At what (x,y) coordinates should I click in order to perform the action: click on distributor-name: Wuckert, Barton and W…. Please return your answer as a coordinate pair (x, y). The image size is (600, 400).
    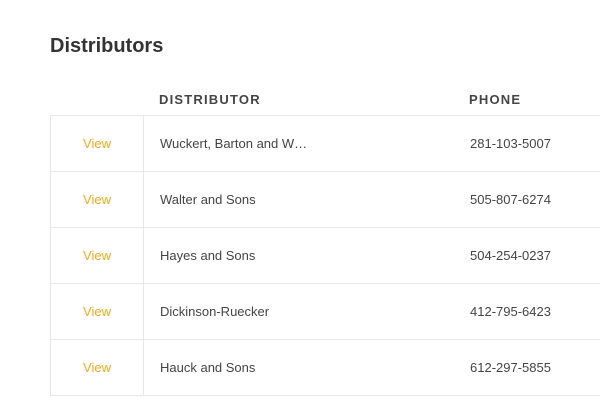
    Looking at the image, I should click on (234, 143).